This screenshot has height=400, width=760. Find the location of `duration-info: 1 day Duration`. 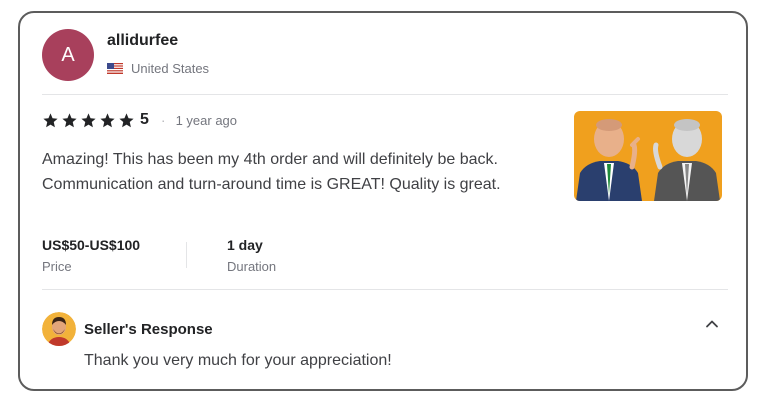

duration-info: 1 day Duration is located at coordinates (251, 255).